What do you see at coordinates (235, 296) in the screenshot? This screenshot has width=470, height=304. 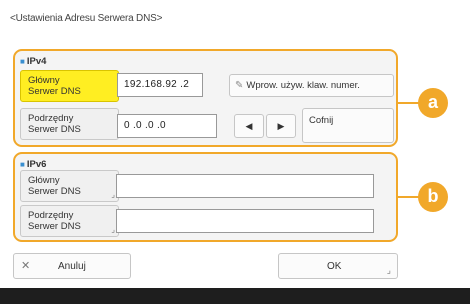 I see `bottom-status-bar` at bounding box center [235, 296].